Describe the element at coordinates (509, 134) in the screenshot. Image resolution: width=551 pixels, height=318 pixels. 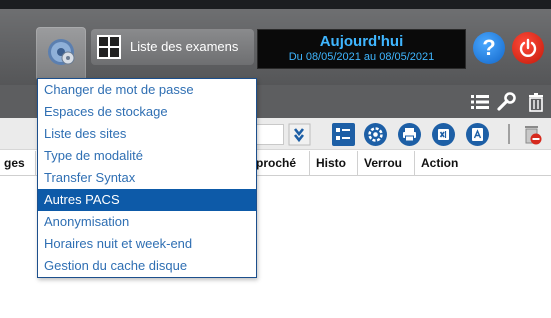
I see `toolbar-separator` at that location.